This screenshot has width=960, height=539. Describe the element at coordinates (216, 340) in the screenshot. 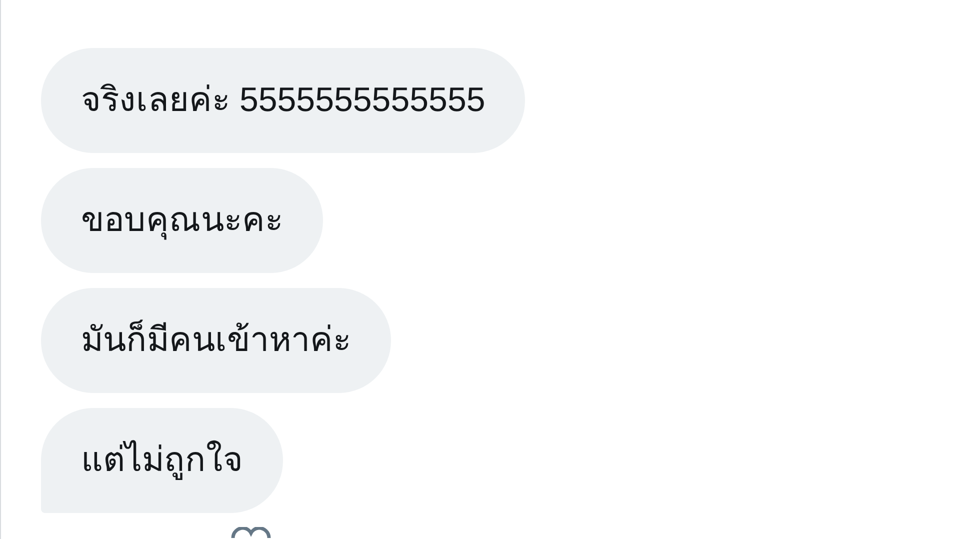

I see `message-bubble: มันก็มีคนเข้าหาค่ะ` at that location.